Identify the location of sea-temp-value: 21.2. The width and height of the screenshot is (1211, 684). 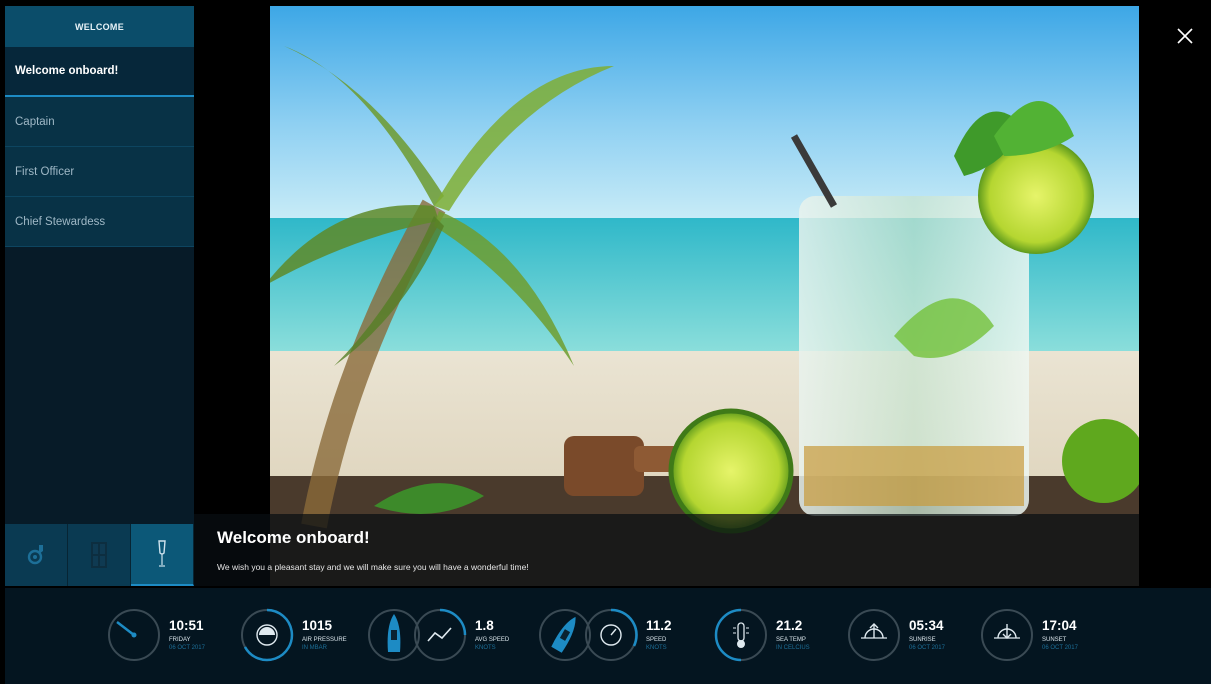
(789, 625).